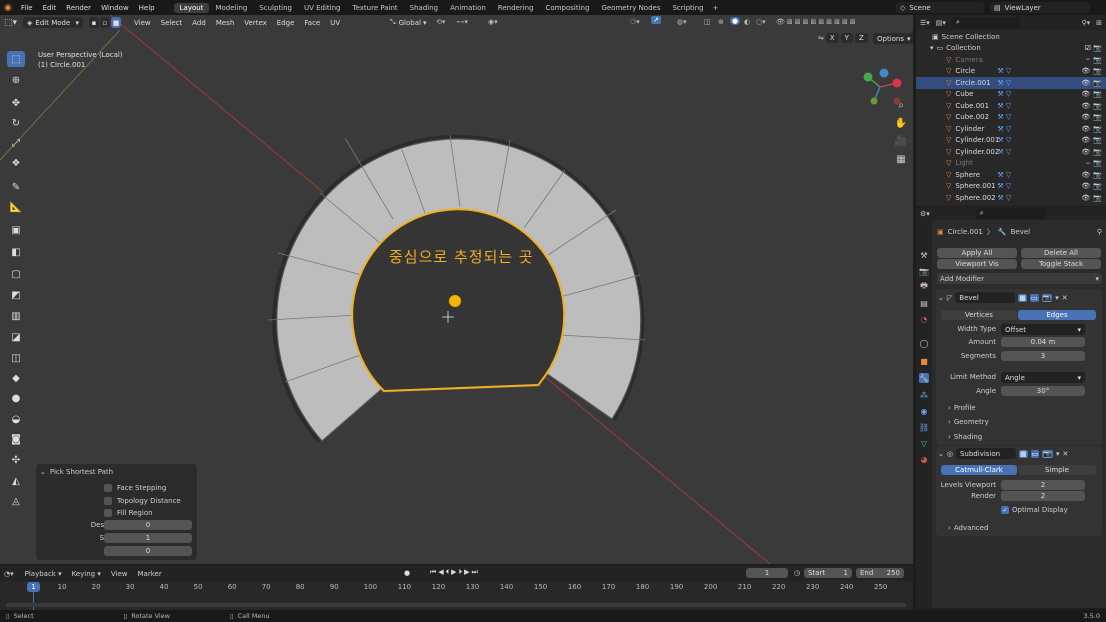 This screenshot has width=1106, height=622. What do you see at coordinates (16, 398) in the screenshot?
I see `smooth-tool: ●` at bounding box center [16, 398].